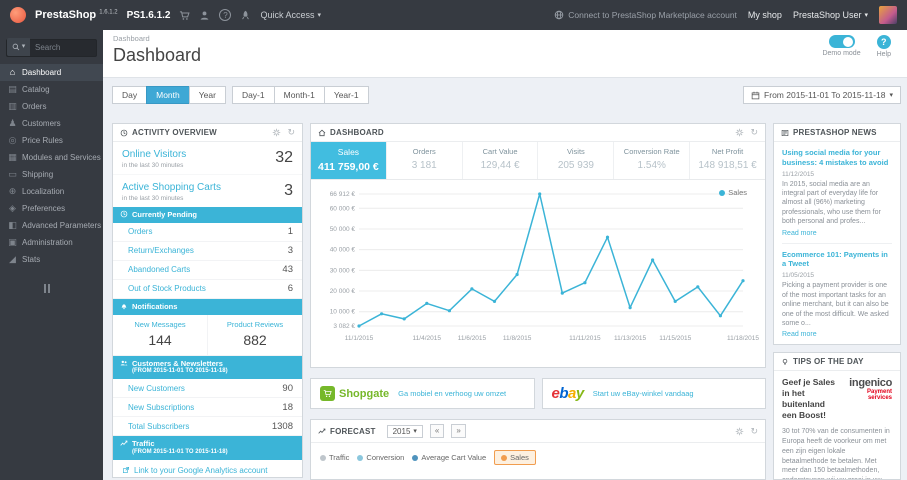 Image resolution: width=907 pixels, height=480 pixels. I want to click on month-minus-1-button: Month-1, so click(299, 95).